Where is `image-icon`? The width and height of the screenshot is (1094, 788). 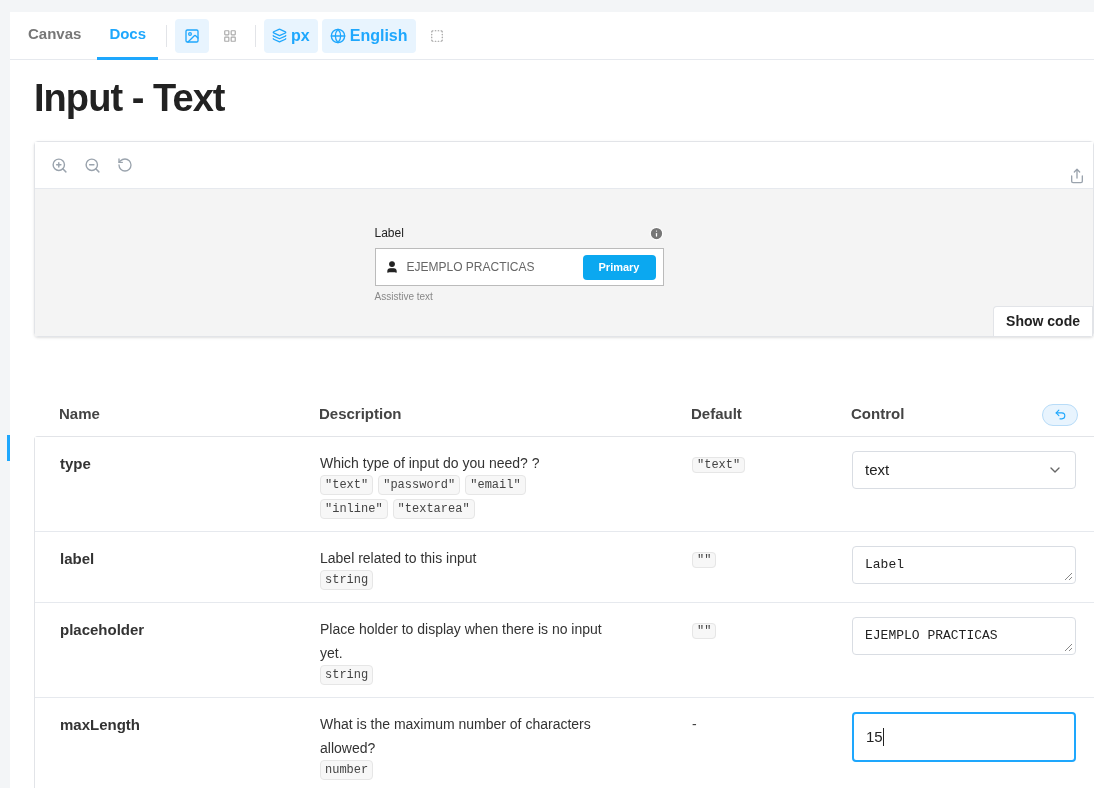
image-icon is located at coordinates (192, 35).